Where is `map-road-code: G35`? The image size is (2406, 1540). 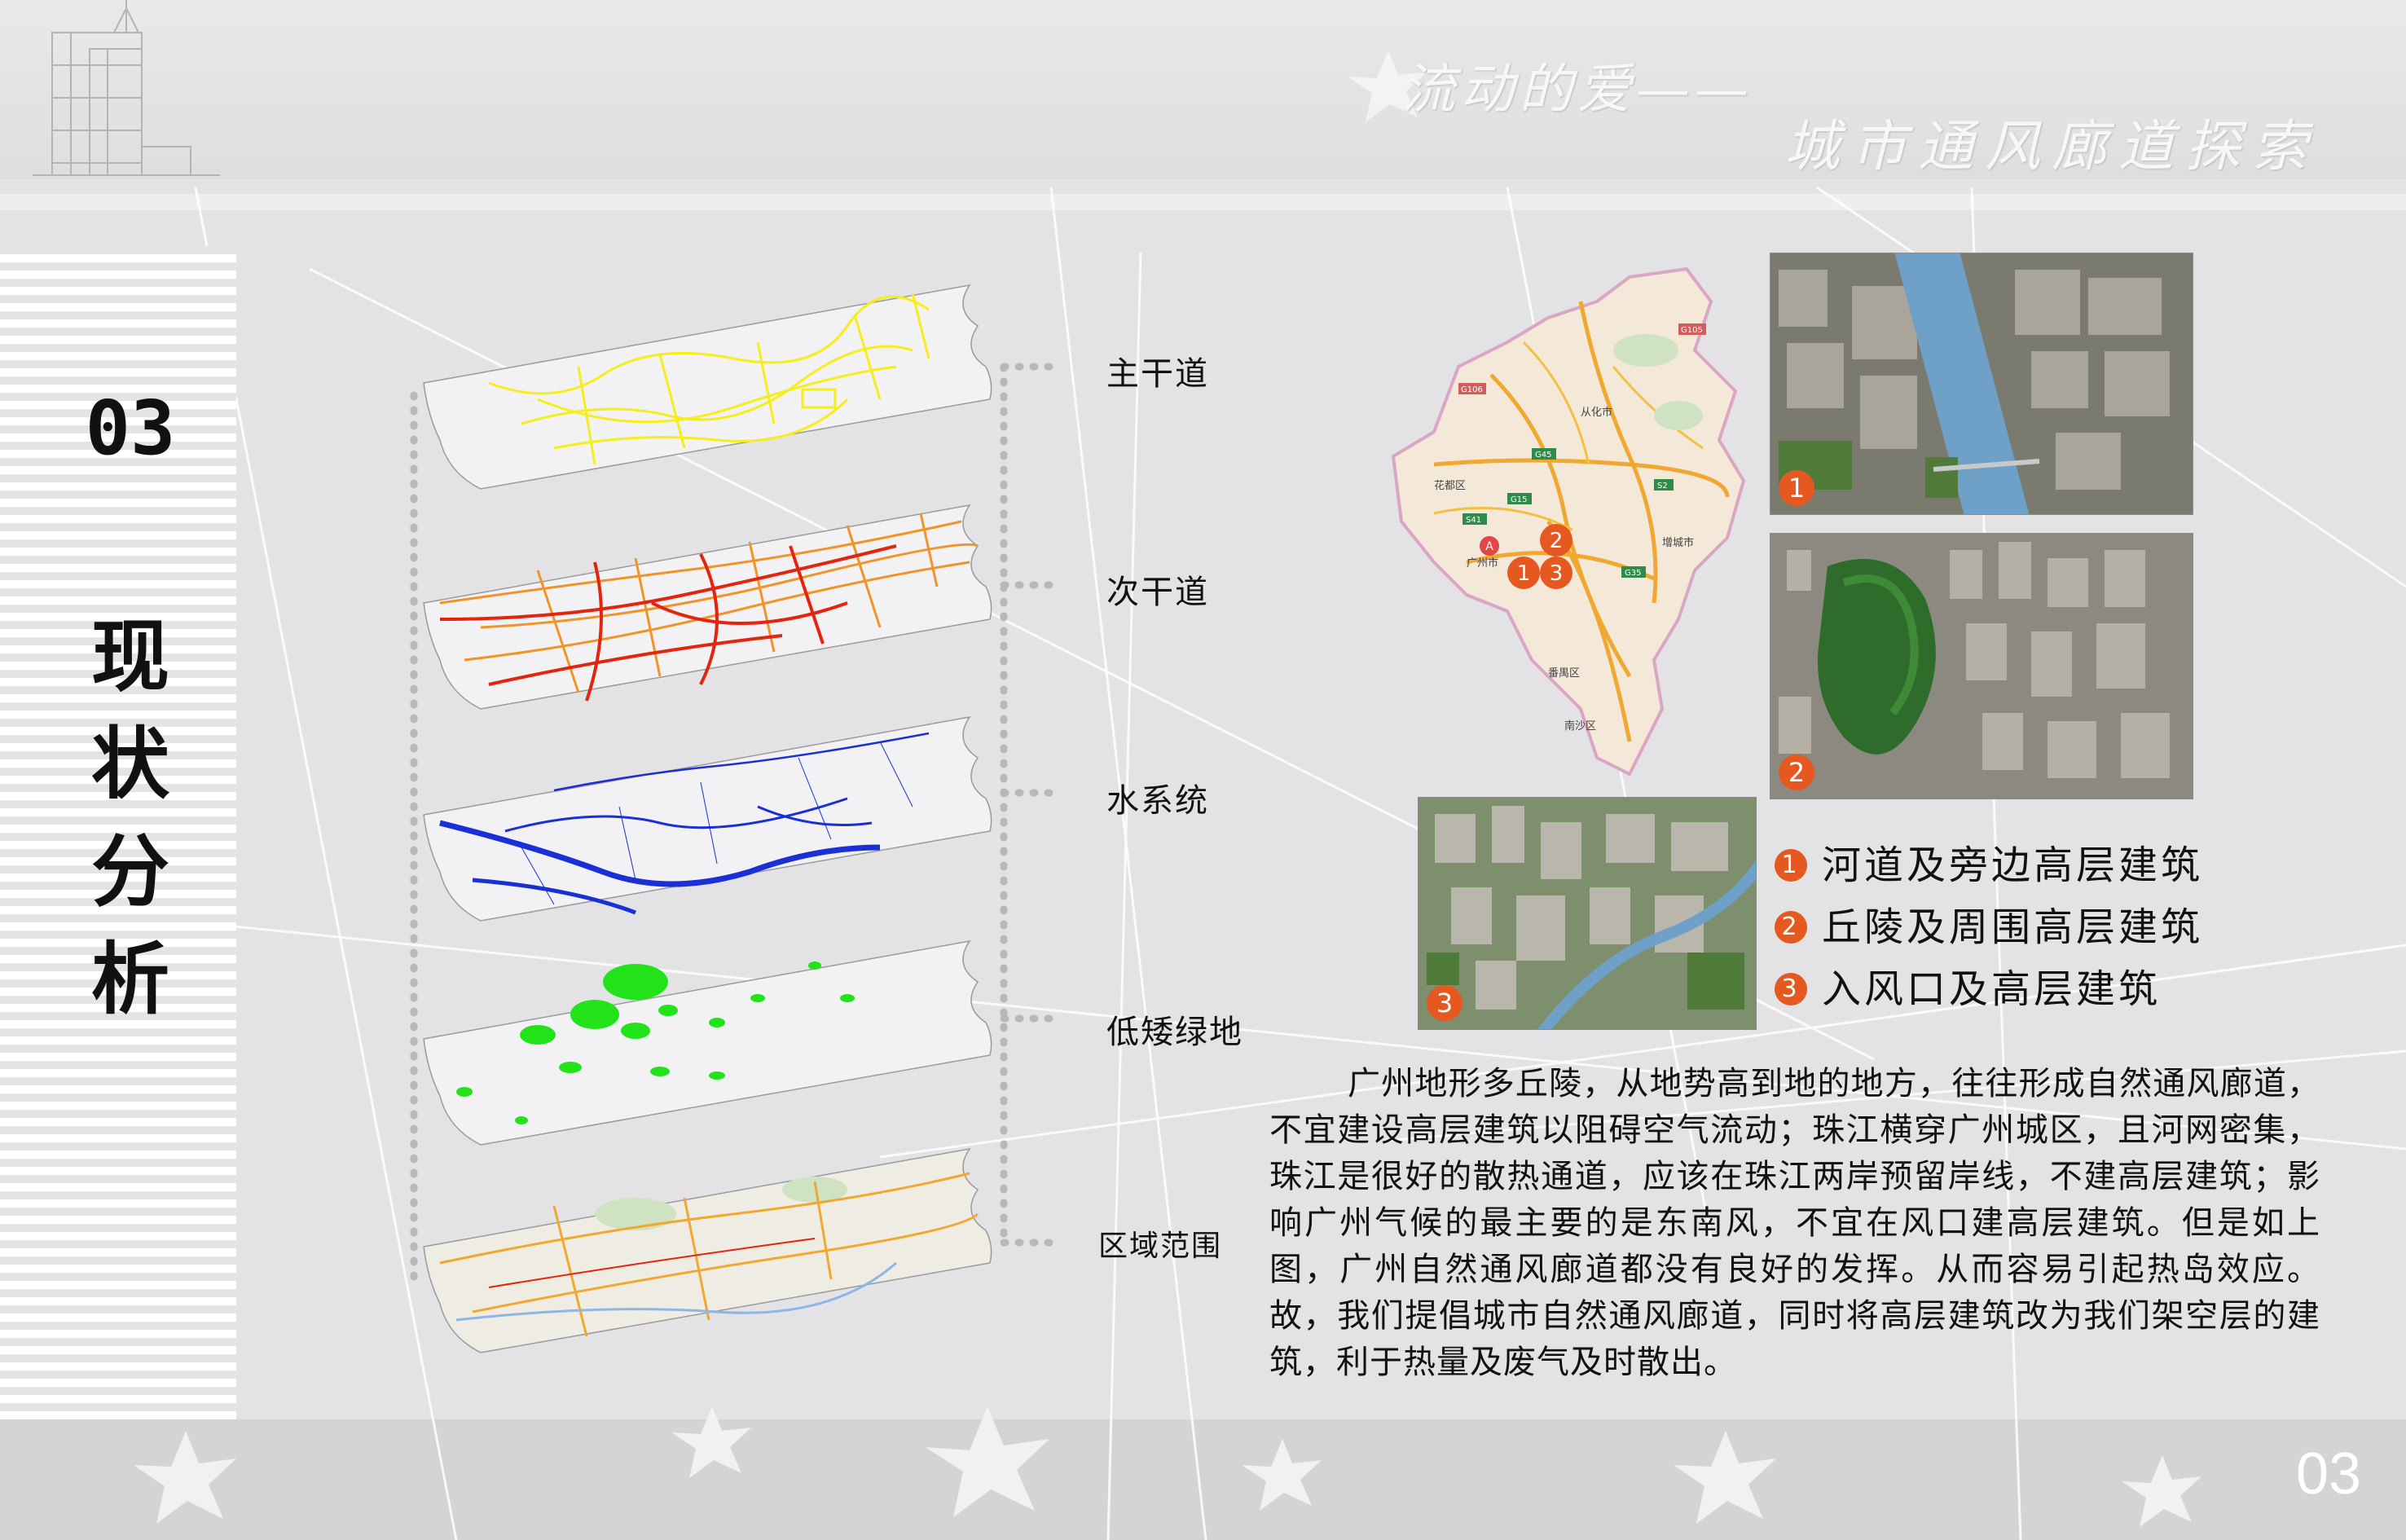 map-road-code: G35 is located at coordinates (1633, 573).